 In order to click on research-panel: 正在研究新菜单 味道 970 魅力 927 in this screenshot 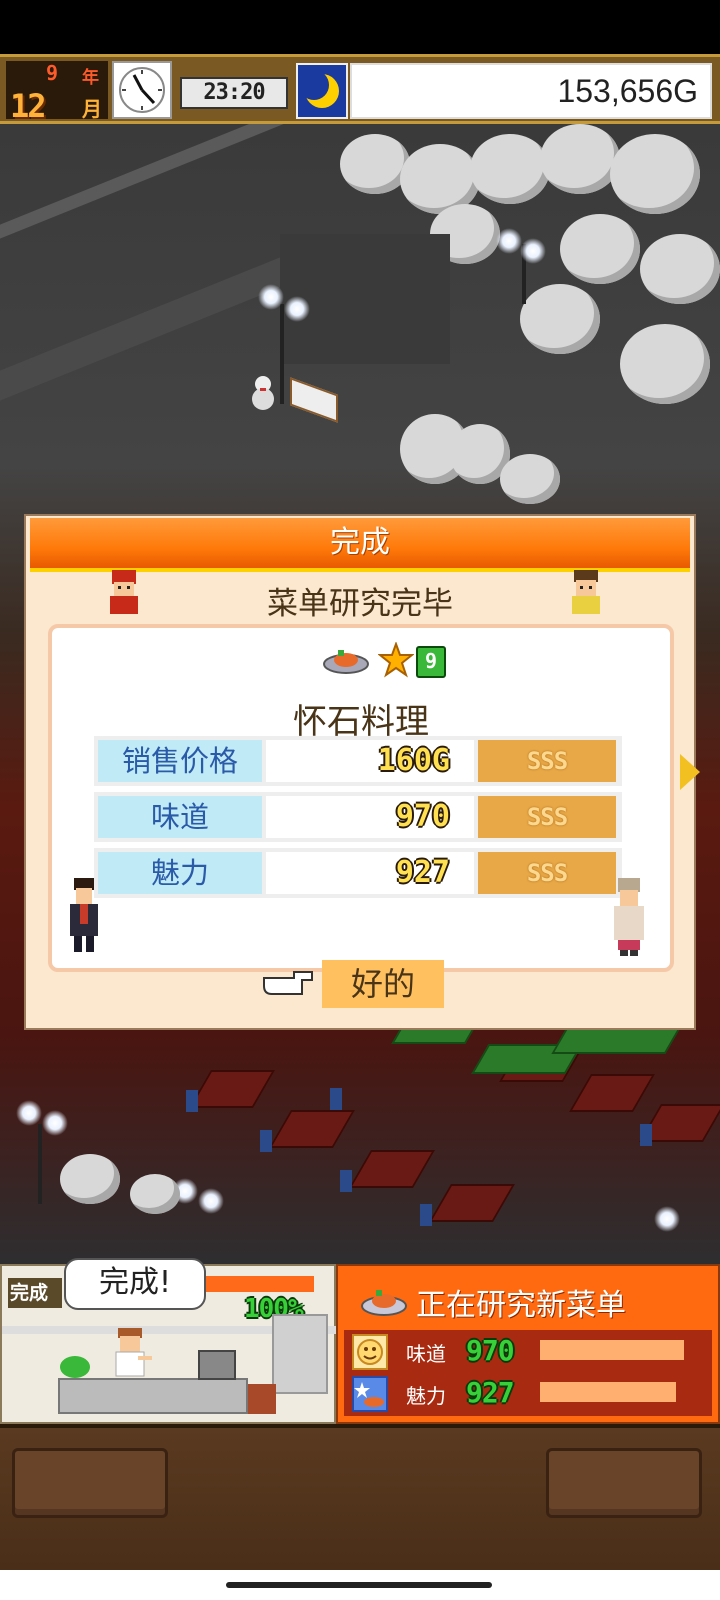, I will do `click(528, 1344)`.